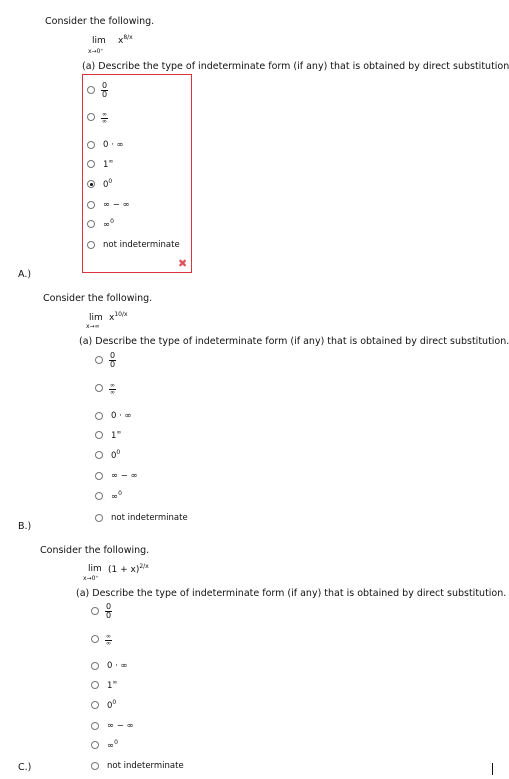 Image resolution: width=509 pixels, height=779 pixels. What do you see at coordinates (128, 569) in the screenshot?
I see `limit-expression: (1 + x)2/x` at bounding box center [128, 569].